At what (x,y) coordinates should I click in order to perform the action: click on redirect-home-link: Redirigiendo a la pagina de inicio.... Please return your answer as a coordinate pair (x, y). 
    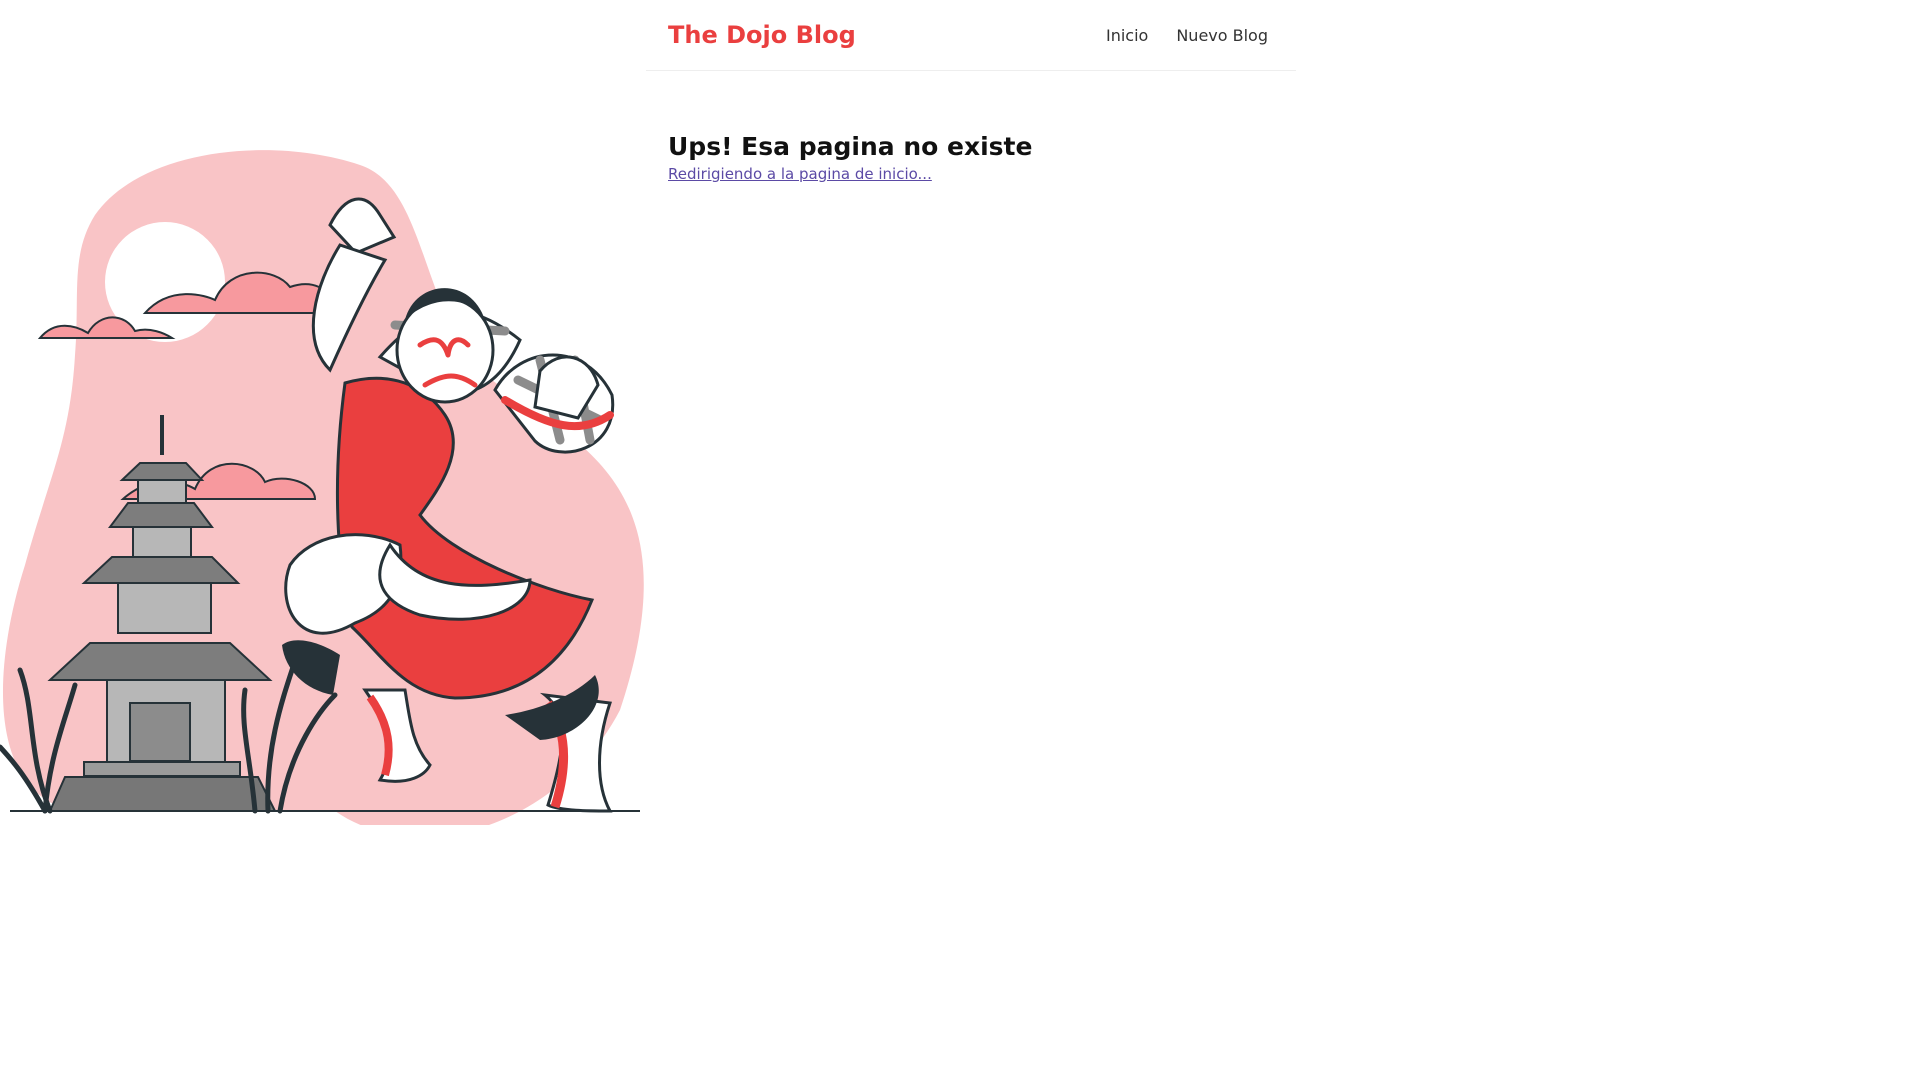
    Looking at the image, I should click on (800, 174).